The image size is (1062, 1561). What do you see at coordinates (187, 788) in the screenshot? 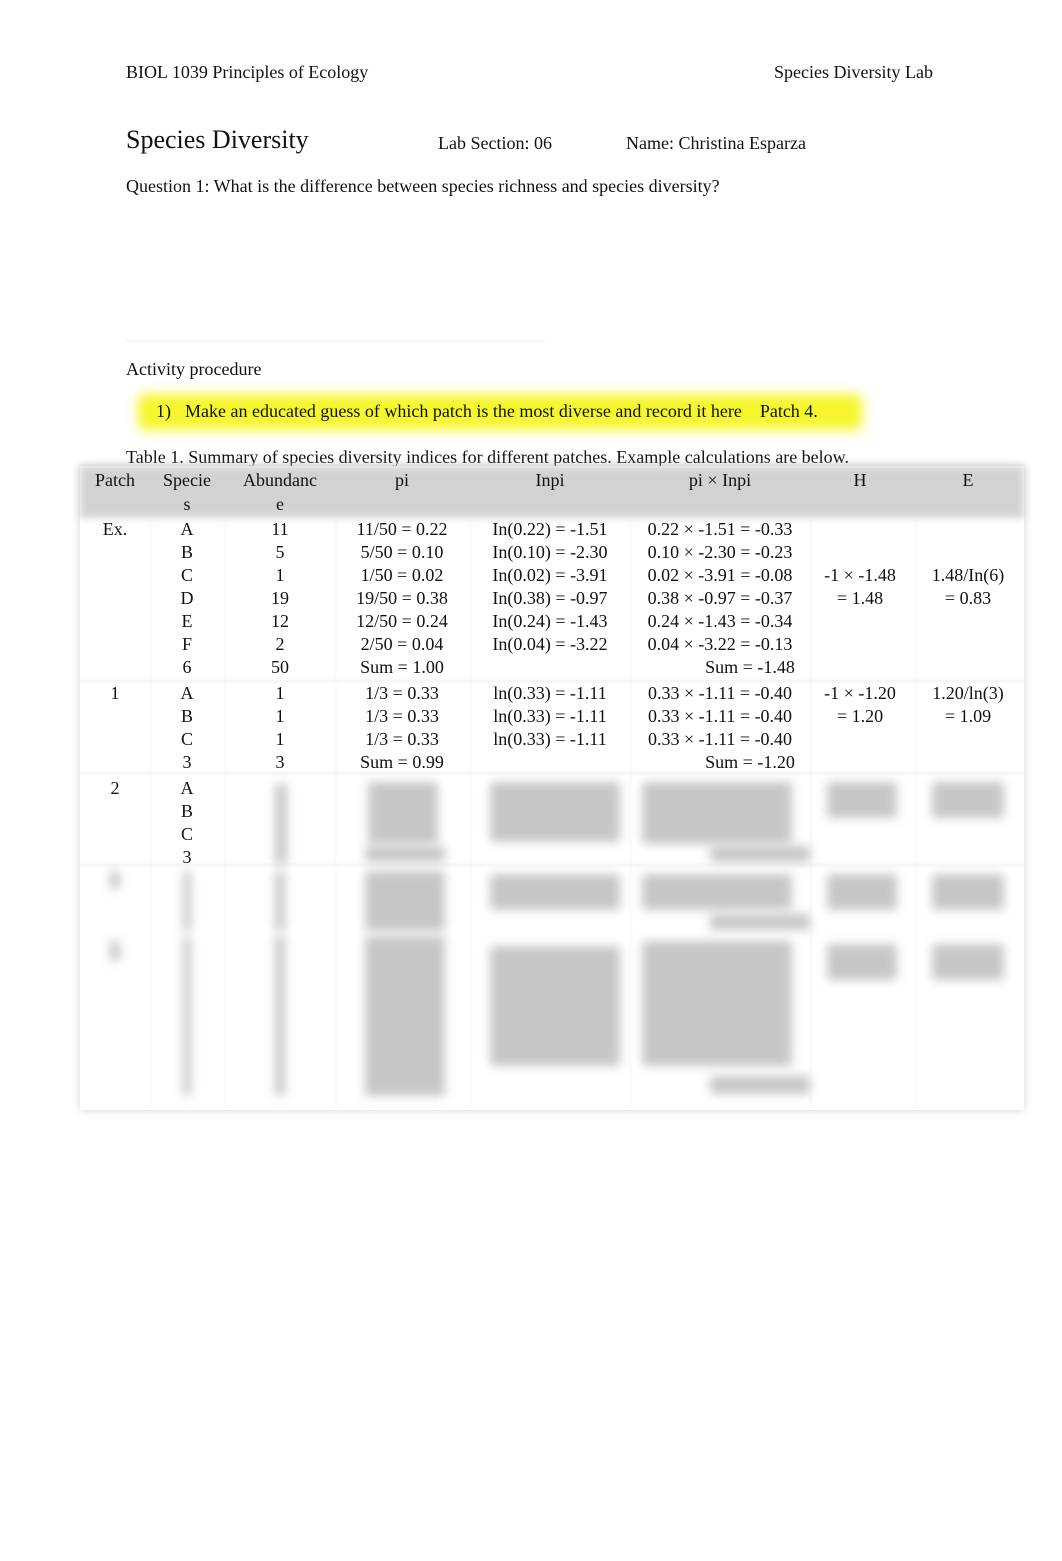
I see `patch2-species: A` at bounding box center [187, 788].